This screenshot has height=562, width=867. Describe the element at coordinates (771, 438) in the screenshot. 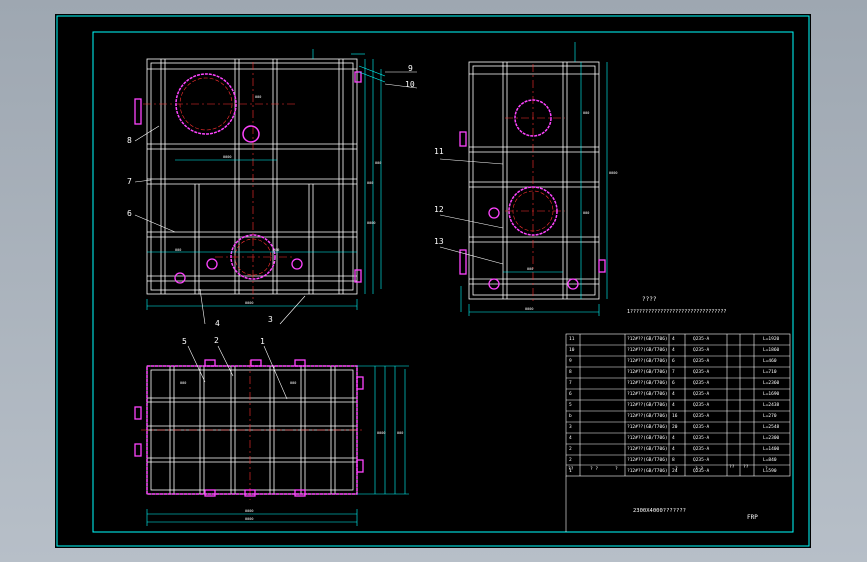

I see `bom-cell-length: L=2300` at that location.